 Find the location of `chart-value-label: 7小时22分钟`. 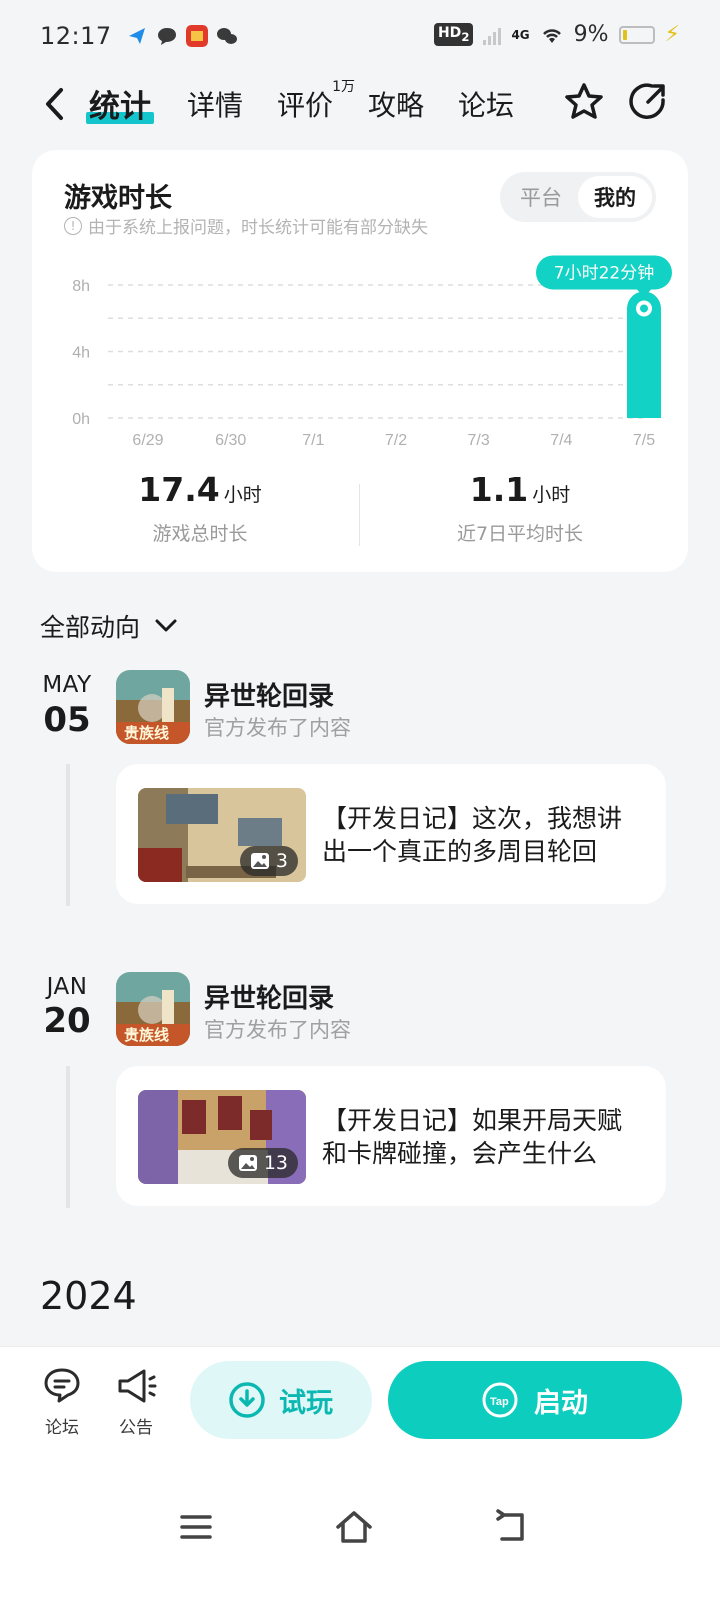

chart-value-label: 7小时22分钟 is located at coordinates (604, 273).